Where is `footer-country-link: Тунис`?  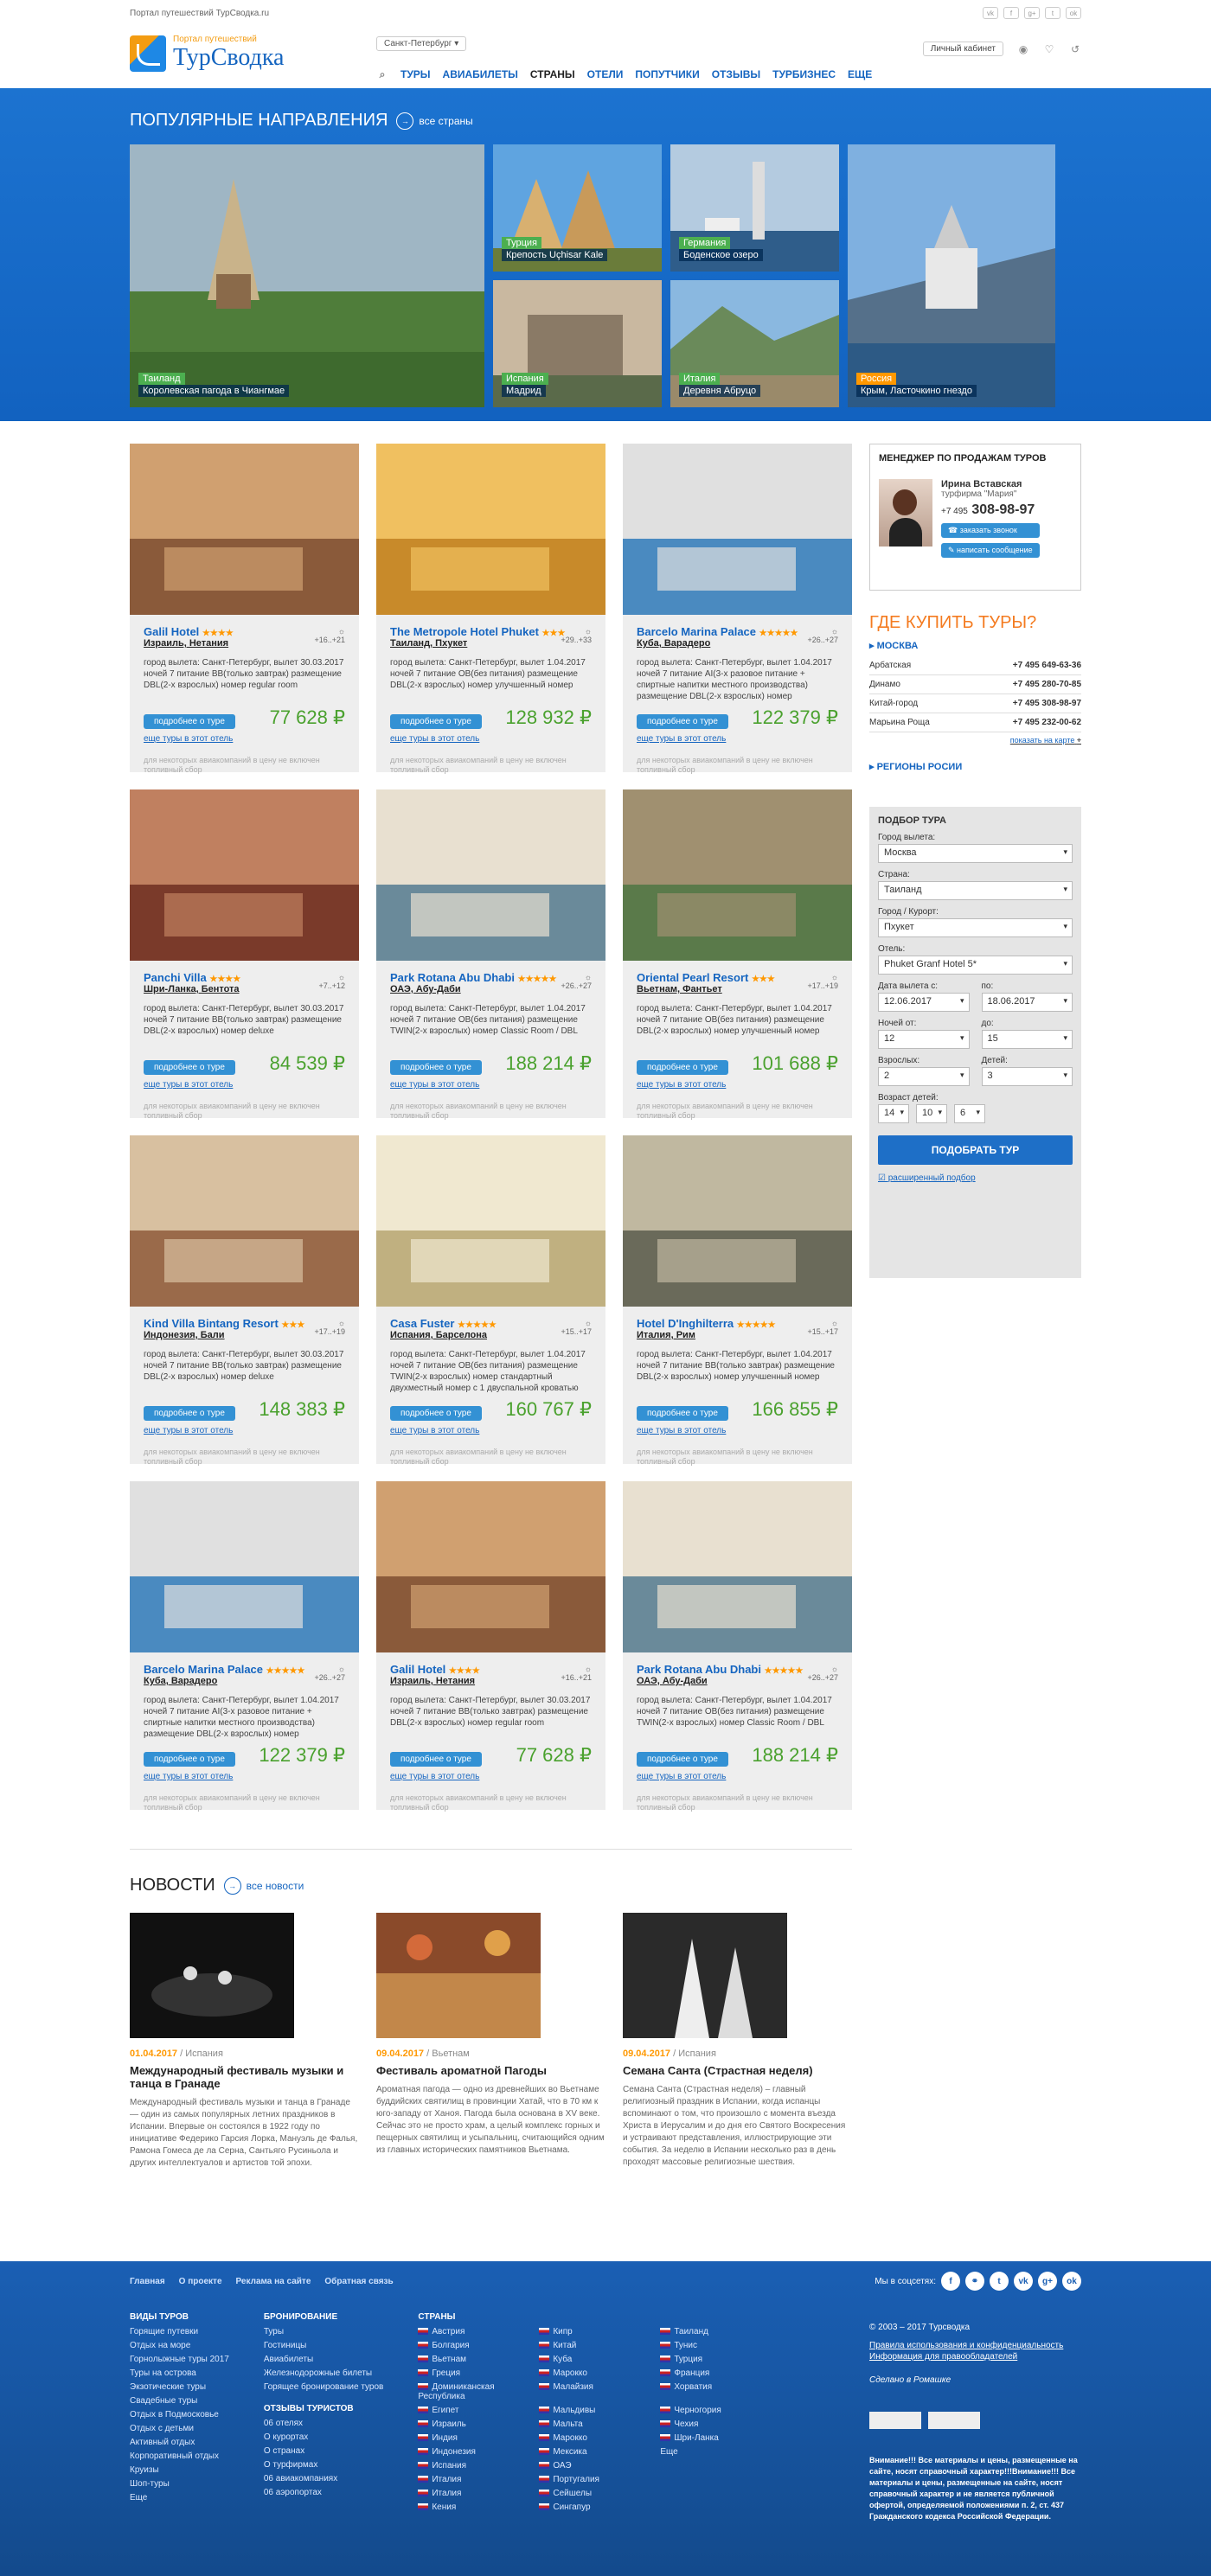 footer-country-link: Тунис is located at coordinates (720, 2346).